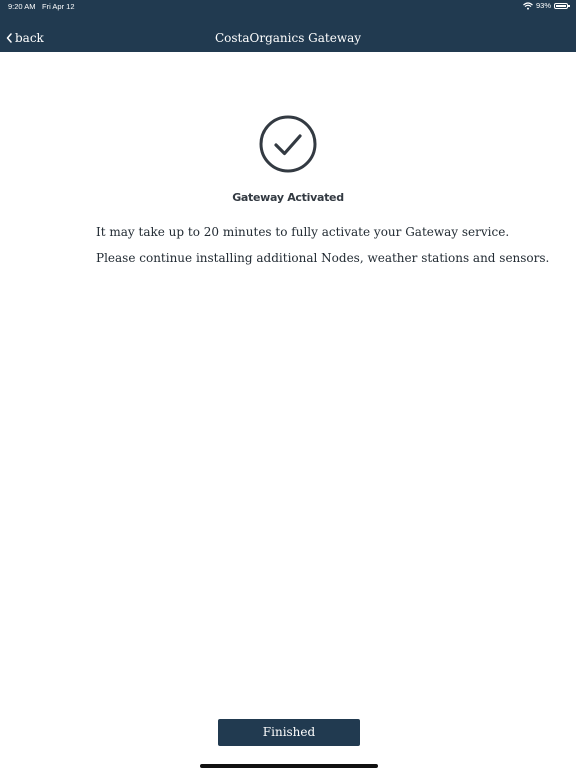  I want to click on page-title: CostaOrganics Gateway, so click(288, 38).